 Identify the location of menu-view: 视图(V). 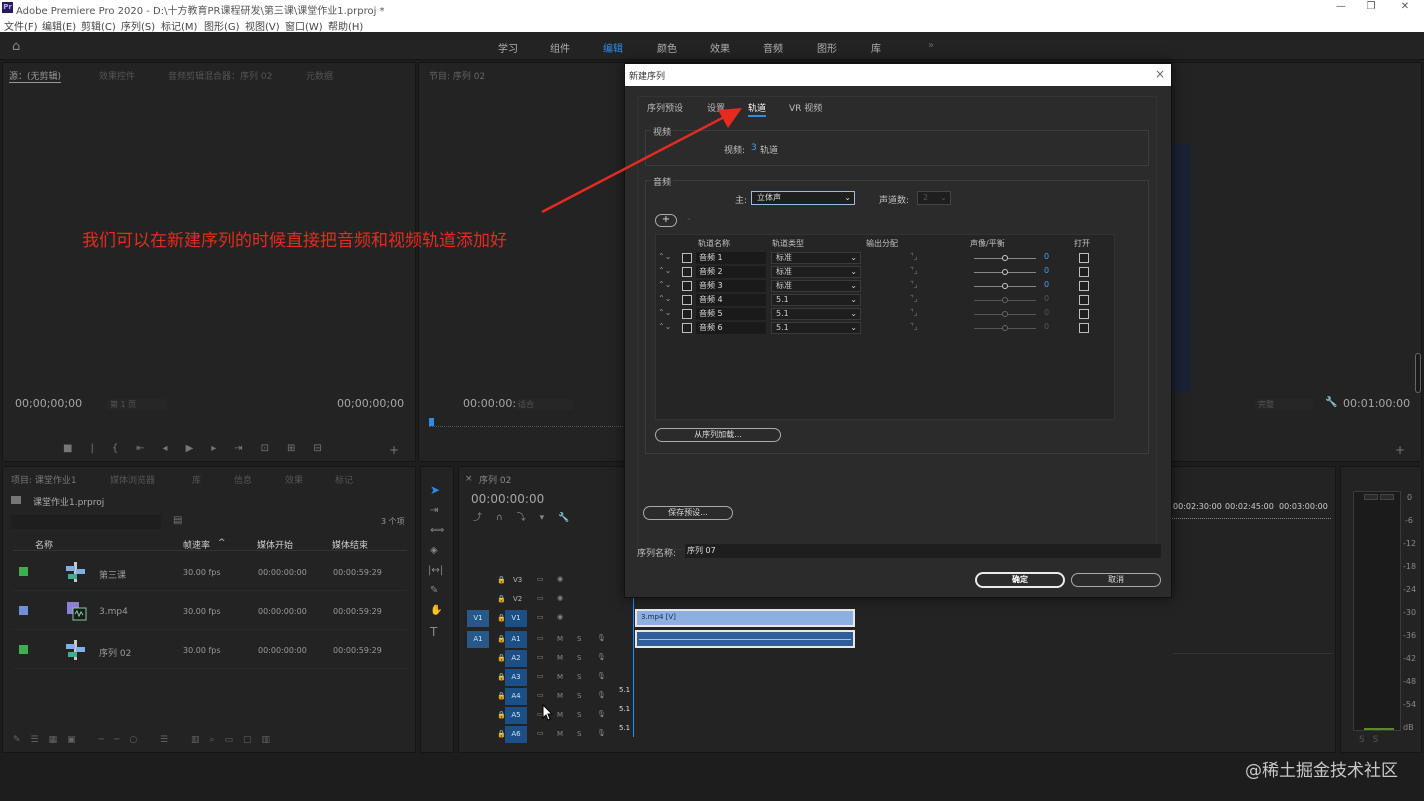
(262, 25).